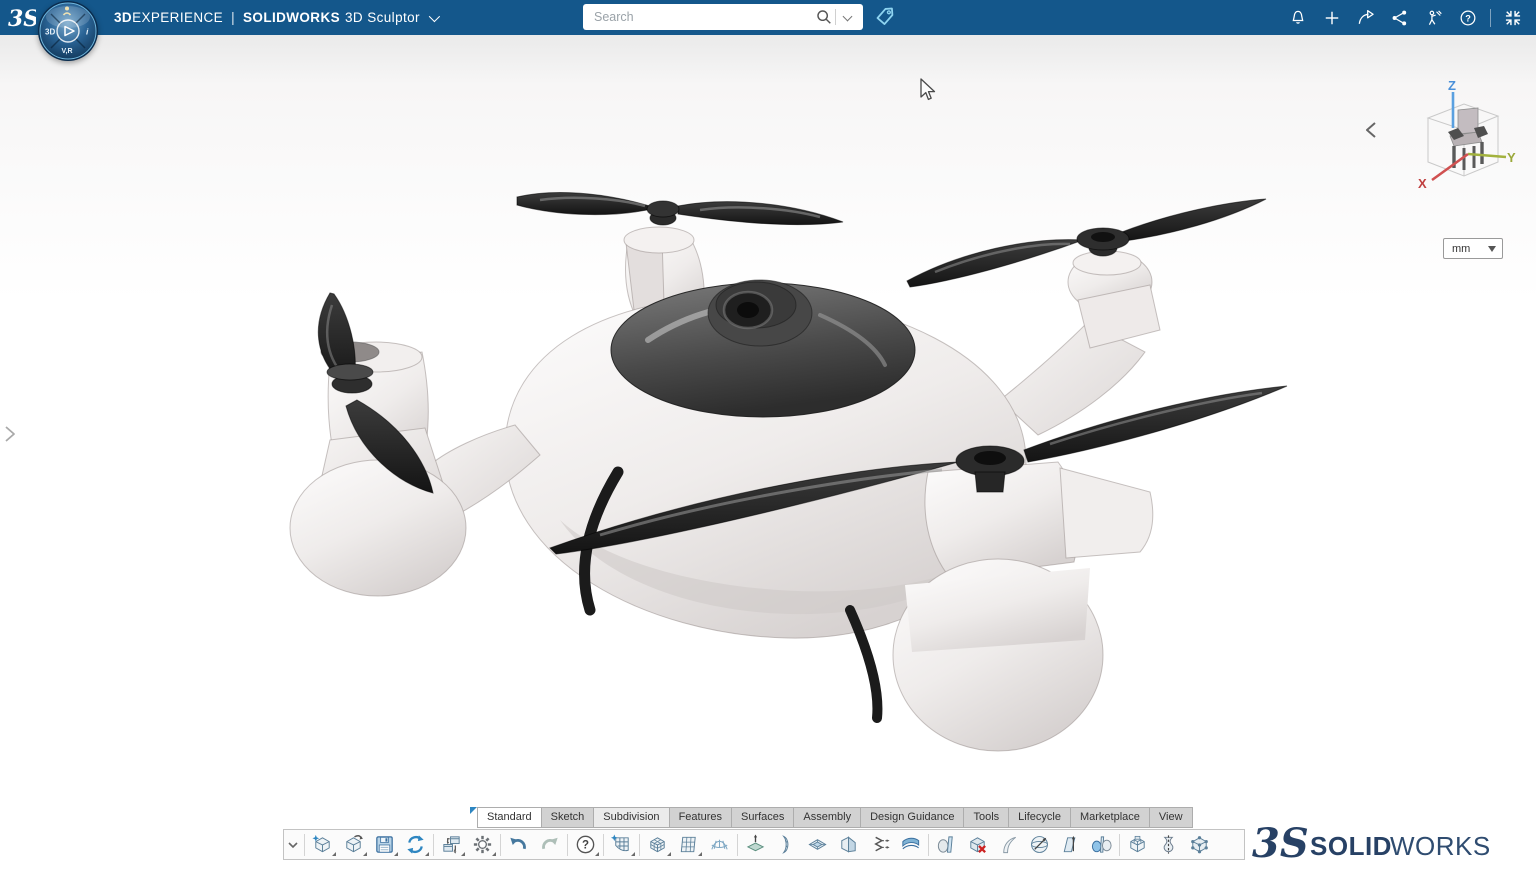 Image resolution: width=1536 pixels, height=869 pixels. I want to click on subdivision-plane-button, so click(688, 844).